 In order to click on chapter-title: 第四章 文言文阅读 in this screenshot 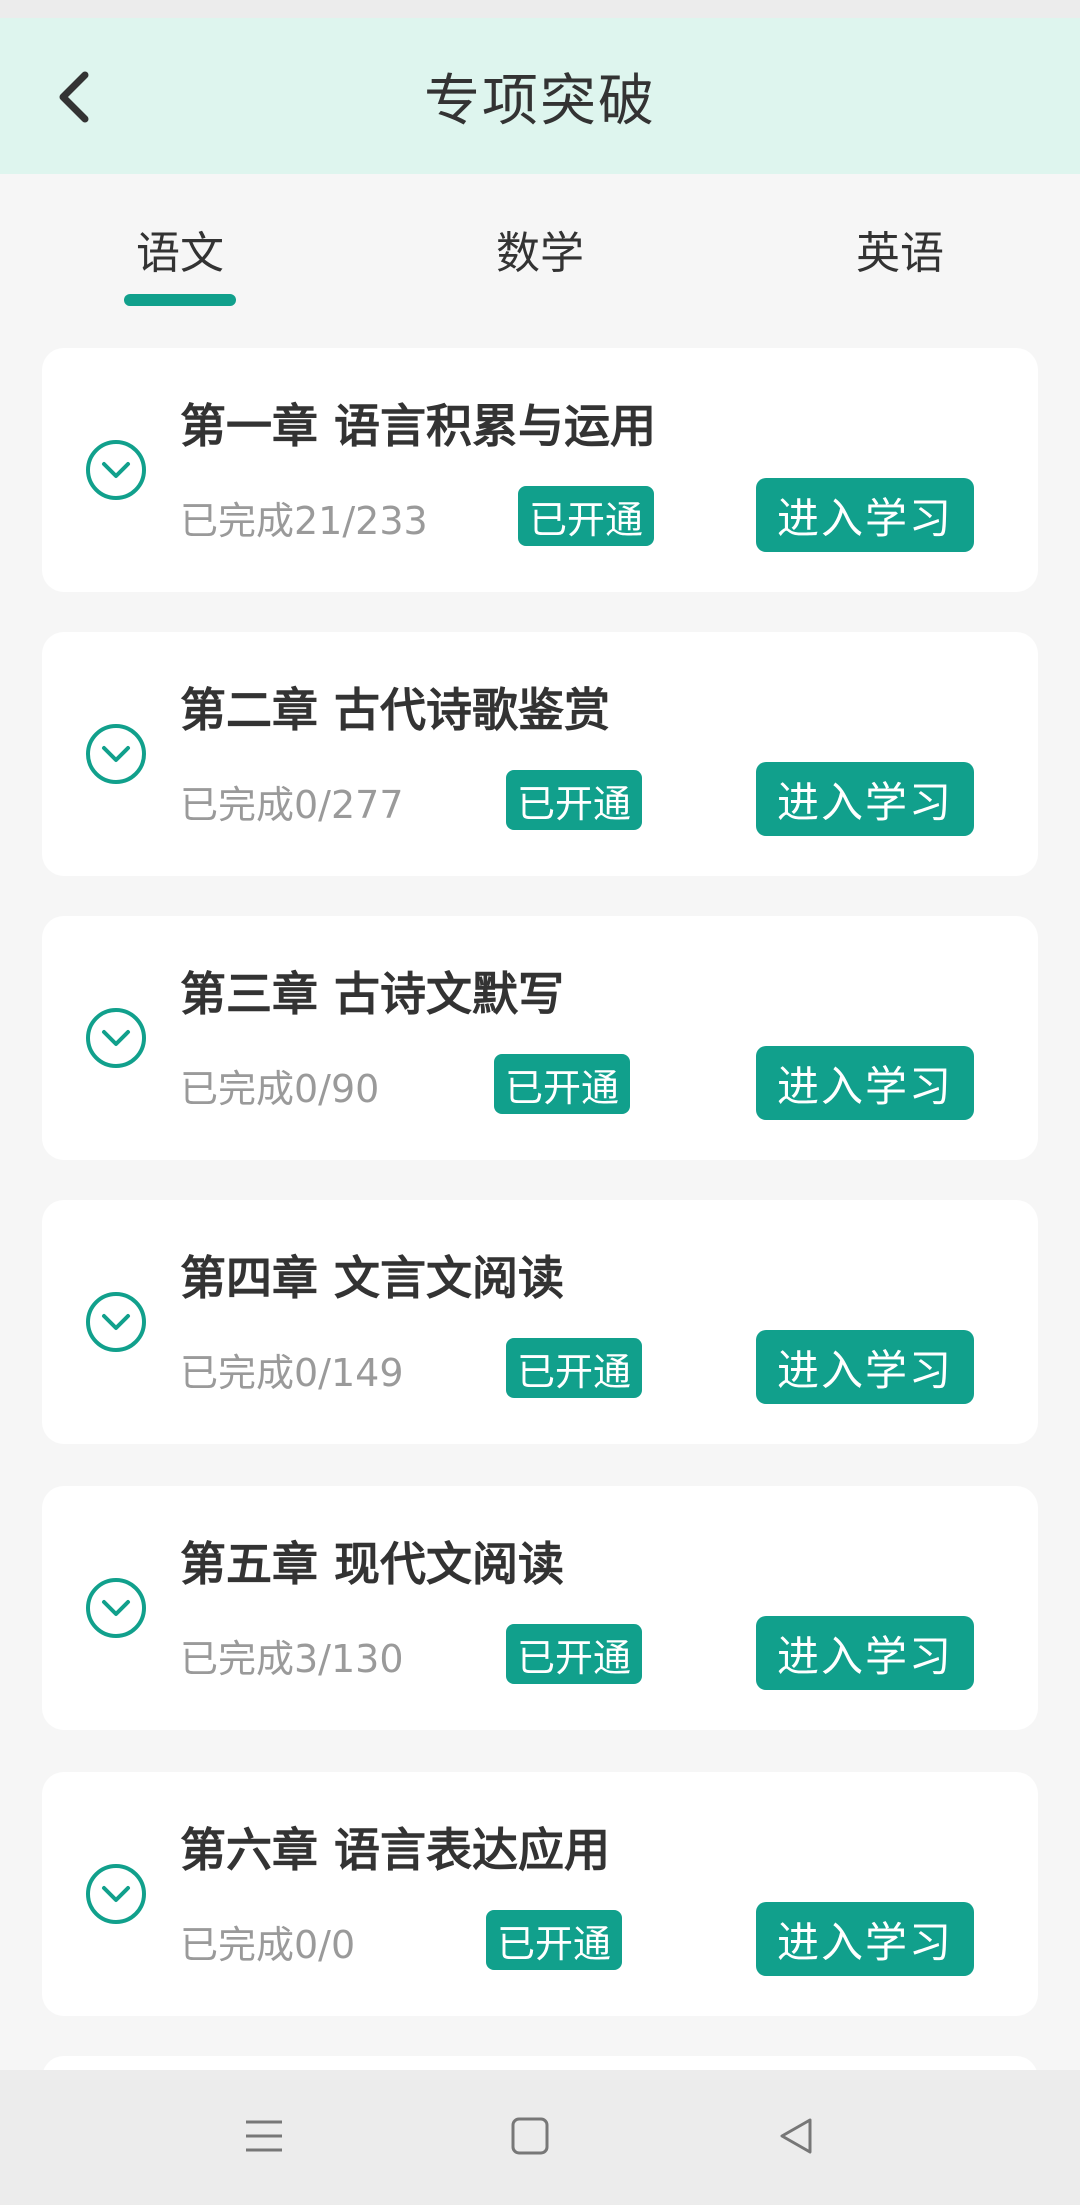, I will do `click(372, 1278)`.